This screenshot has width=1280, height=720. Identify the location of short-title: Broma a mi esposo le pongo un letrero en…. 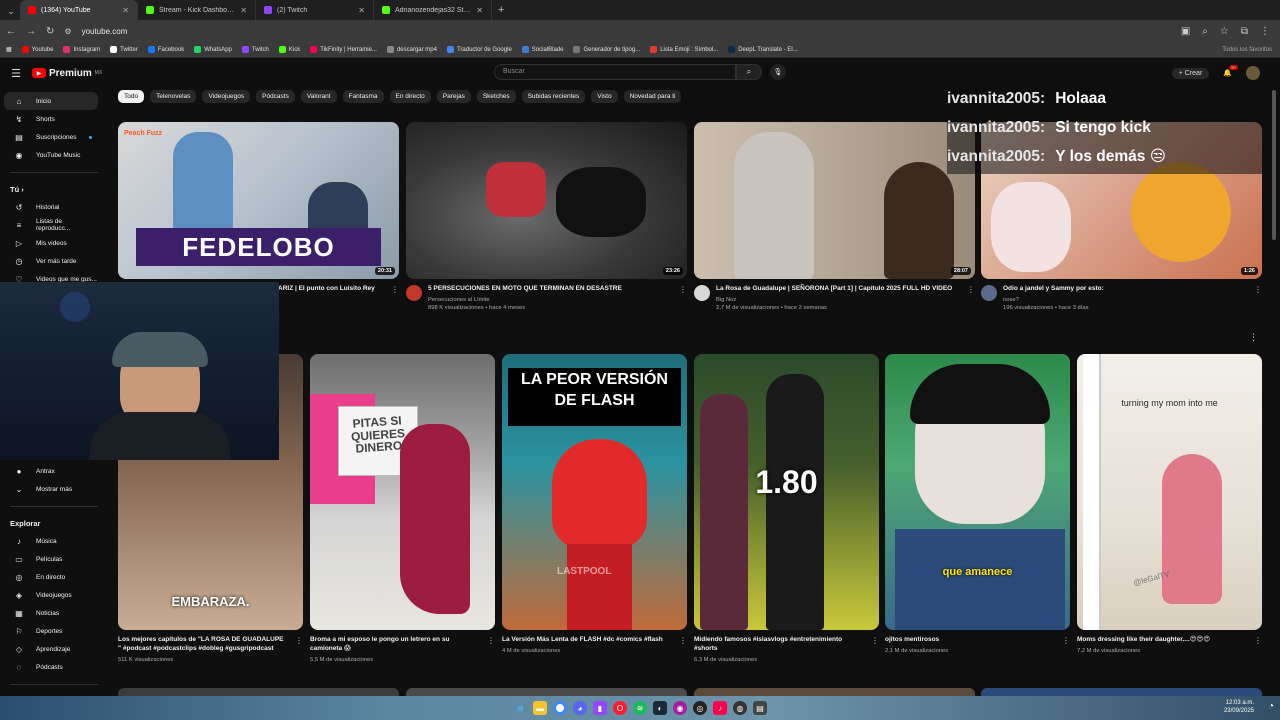
(393, 645).